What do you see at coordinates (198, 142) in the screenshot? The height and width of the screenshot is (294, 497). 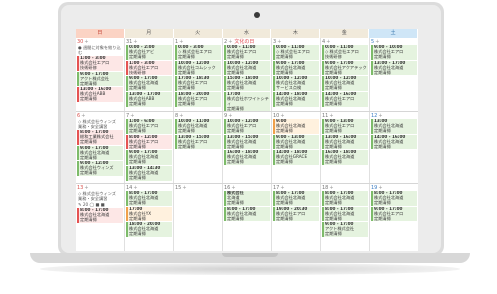 I see `calendar-event: 13:00 - 15:00 株式会社エアロ 定期清掃` at bounding box center [198, 142].